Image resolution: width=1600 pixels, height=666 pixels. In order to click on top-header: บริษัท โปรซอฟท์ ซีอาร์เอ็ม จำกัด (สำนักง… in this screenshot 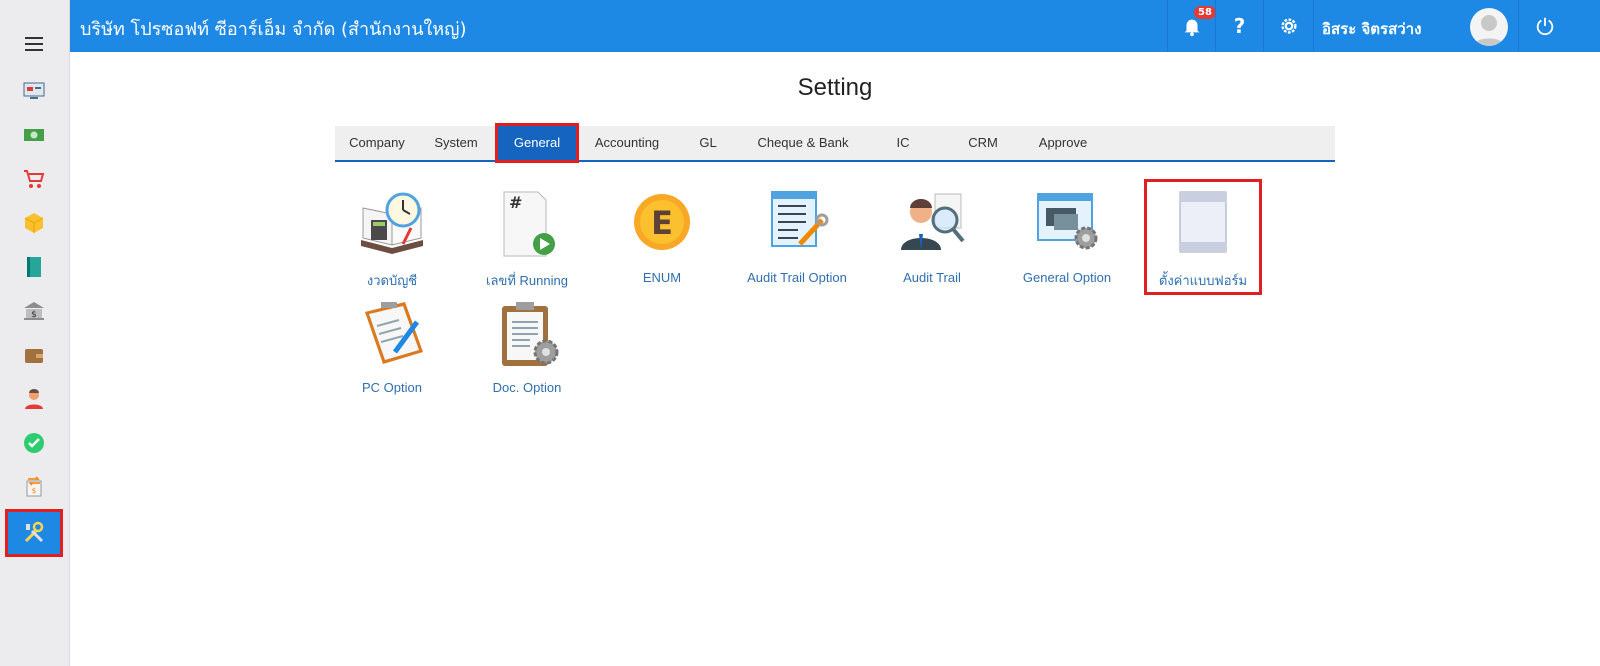, I will do `click(835, 26)`.